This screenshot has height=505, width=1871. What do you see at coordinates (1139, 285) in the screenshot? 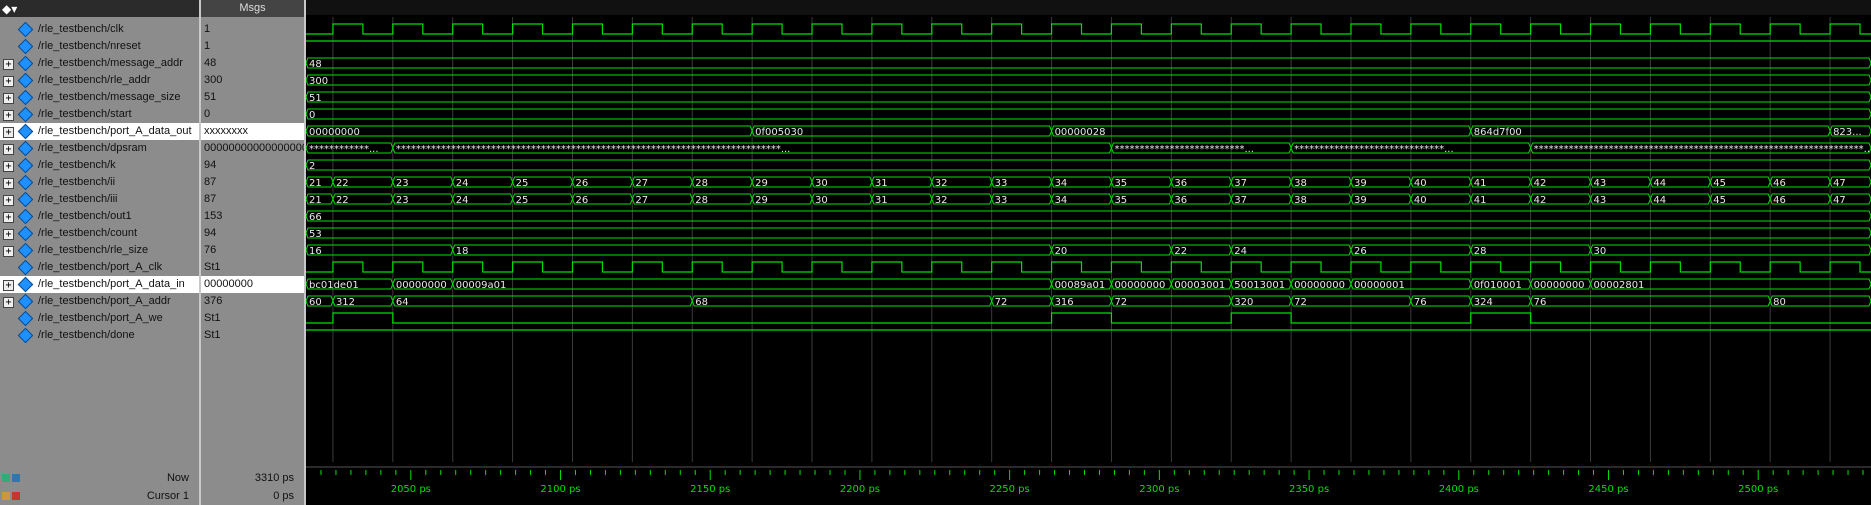
I see `bus-value-label: 00000000` at bounding box center [1139, 285].